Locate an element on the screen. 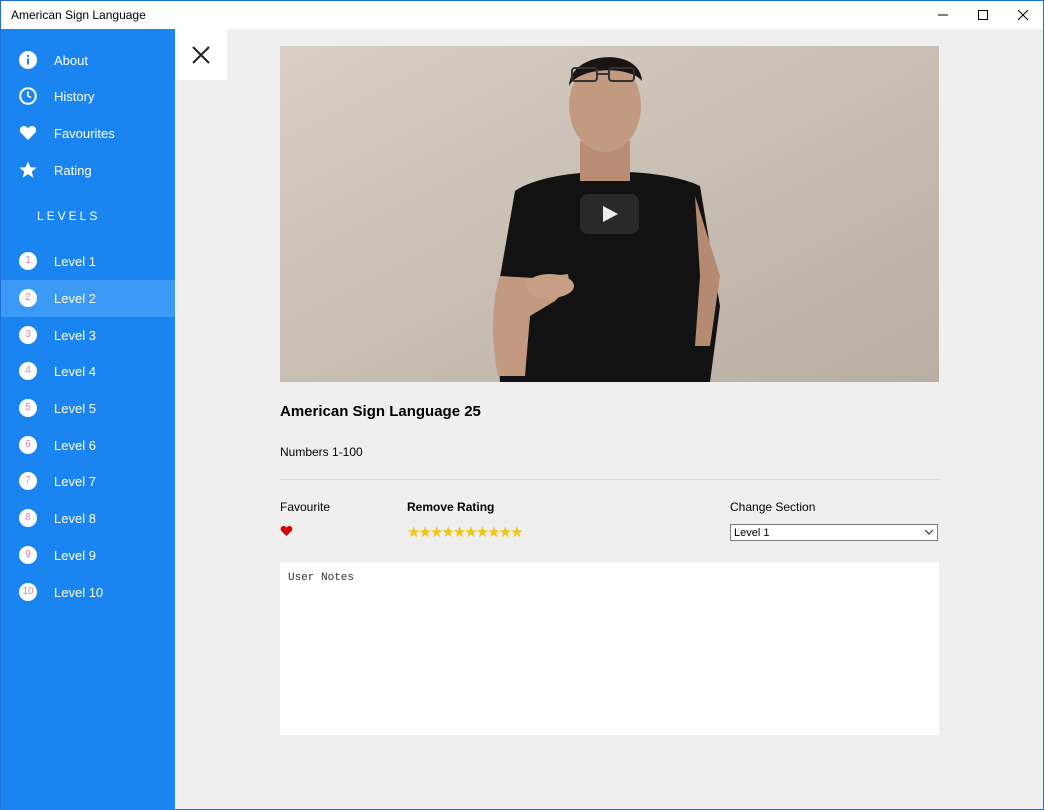  sidebar-item-level-4: 4 Level 4 is located at coordinates (88, 371).